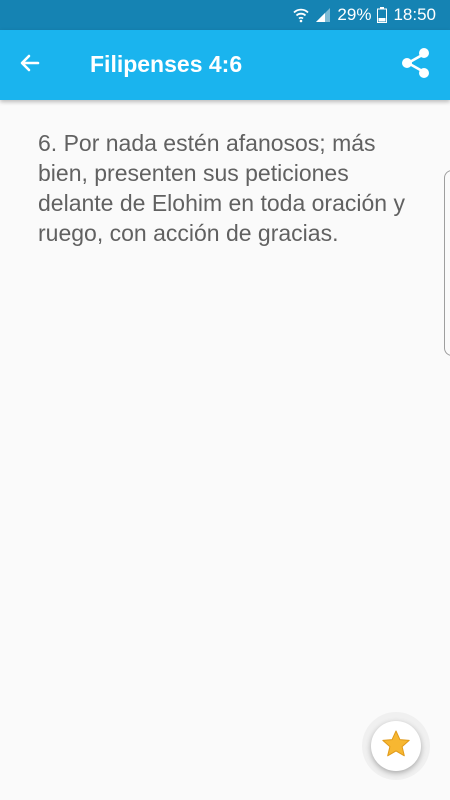  Describe the element at coordinates (447, 263) in the screenshot. I see `drawer-handle` at that location.